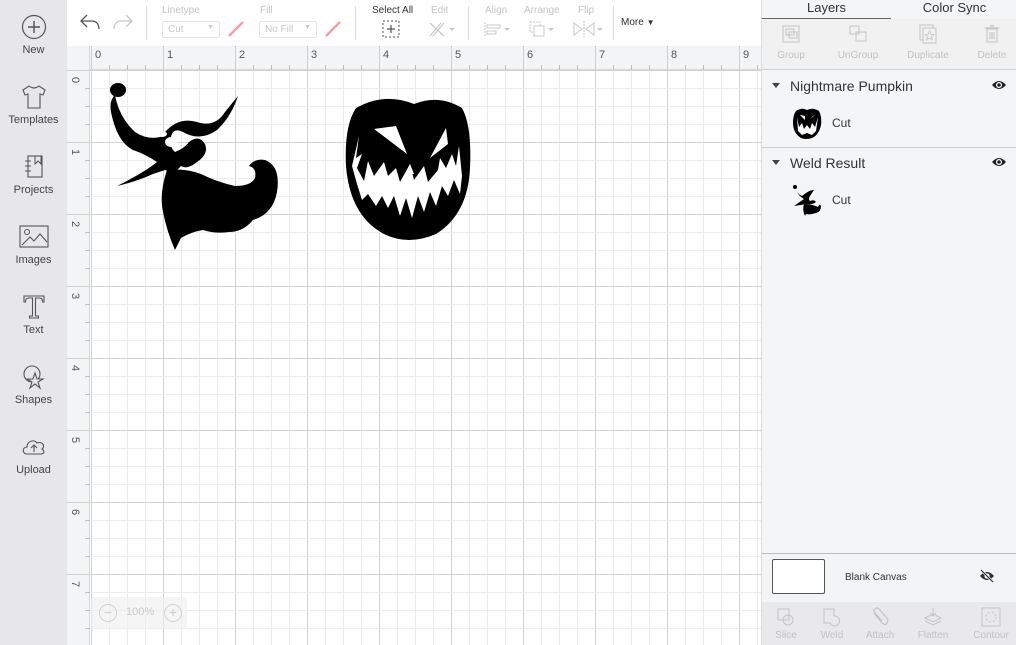  Describe the element at coordinates (236, 29) in the screenshot. I see `linetype-color-swatch` at that location.